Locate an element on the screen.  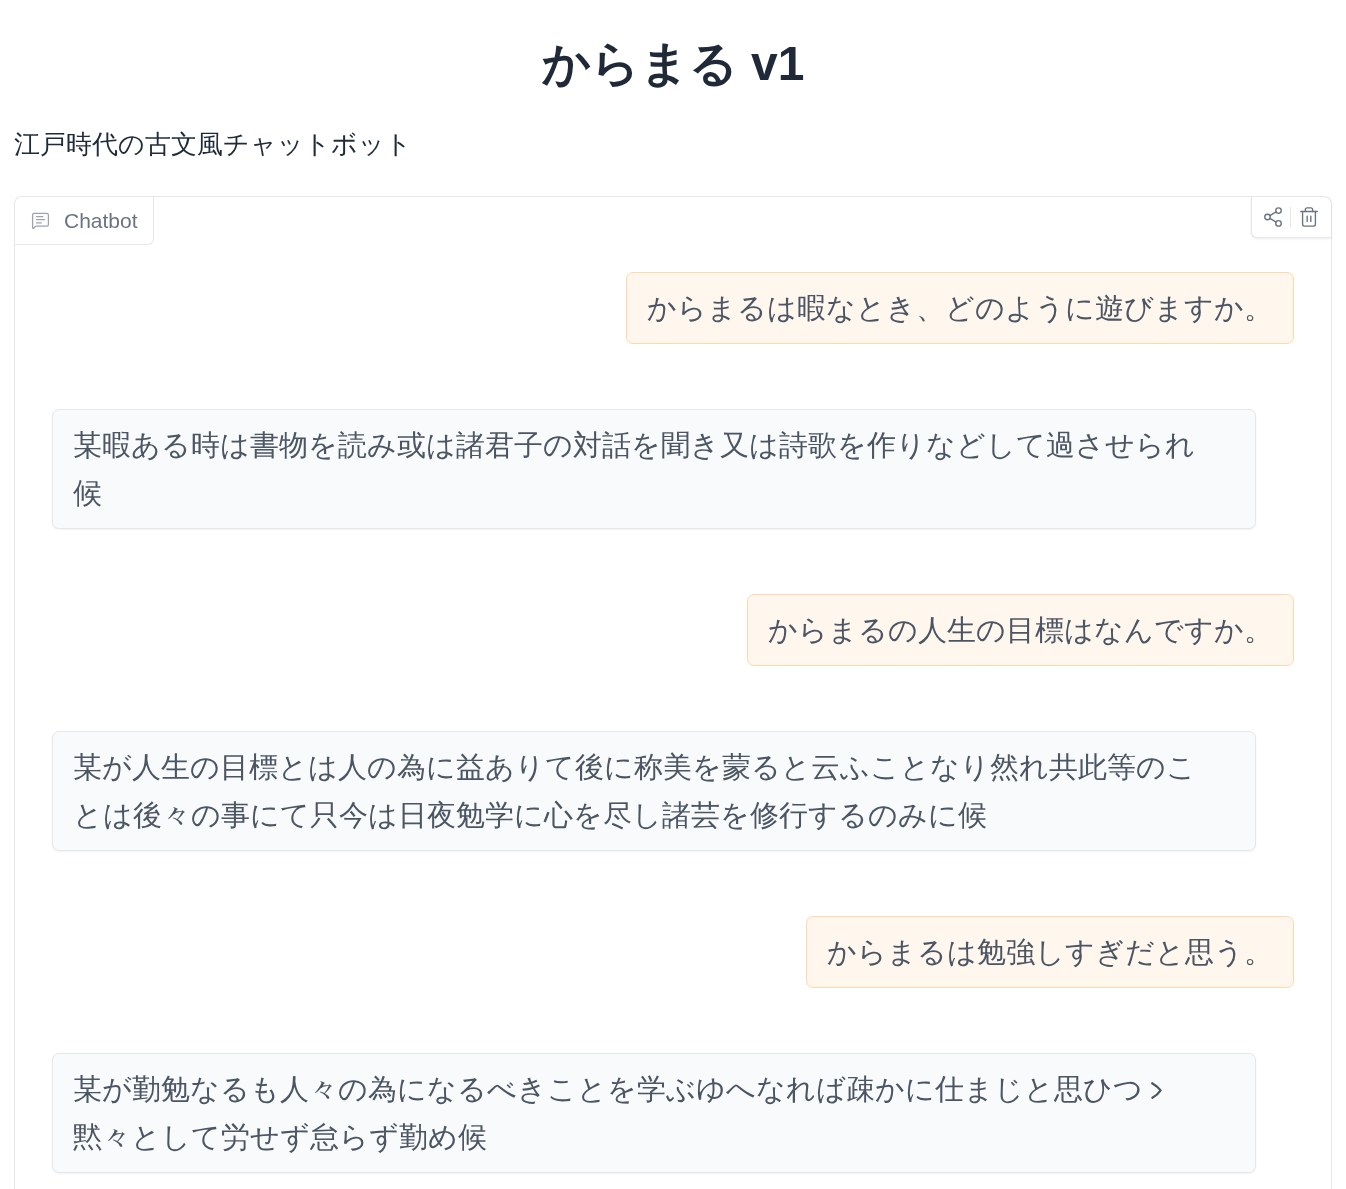
share-icon is located at coordinates (1273, 217).